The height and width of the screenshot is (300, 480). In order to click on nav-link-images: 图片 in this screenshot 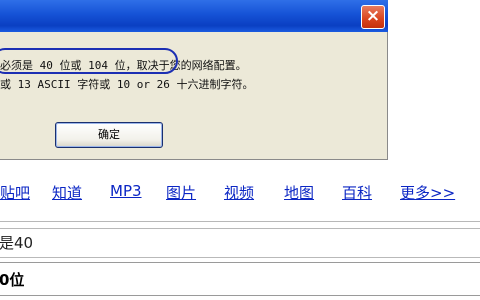, I will do `click(181, 192)`.